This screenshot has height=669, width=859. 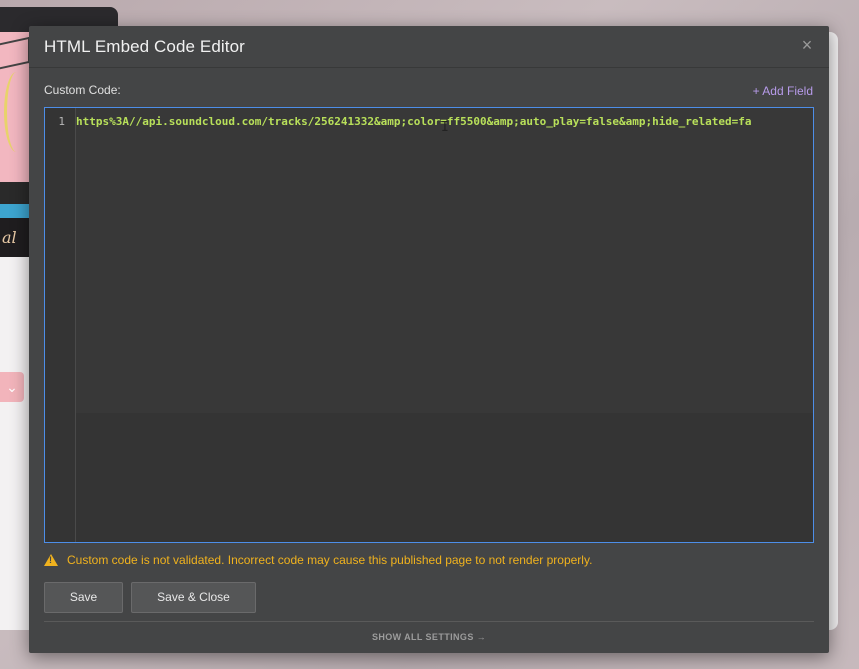 I want to click on chevron-down-icon: ⌄, so click(x=12, y=387).